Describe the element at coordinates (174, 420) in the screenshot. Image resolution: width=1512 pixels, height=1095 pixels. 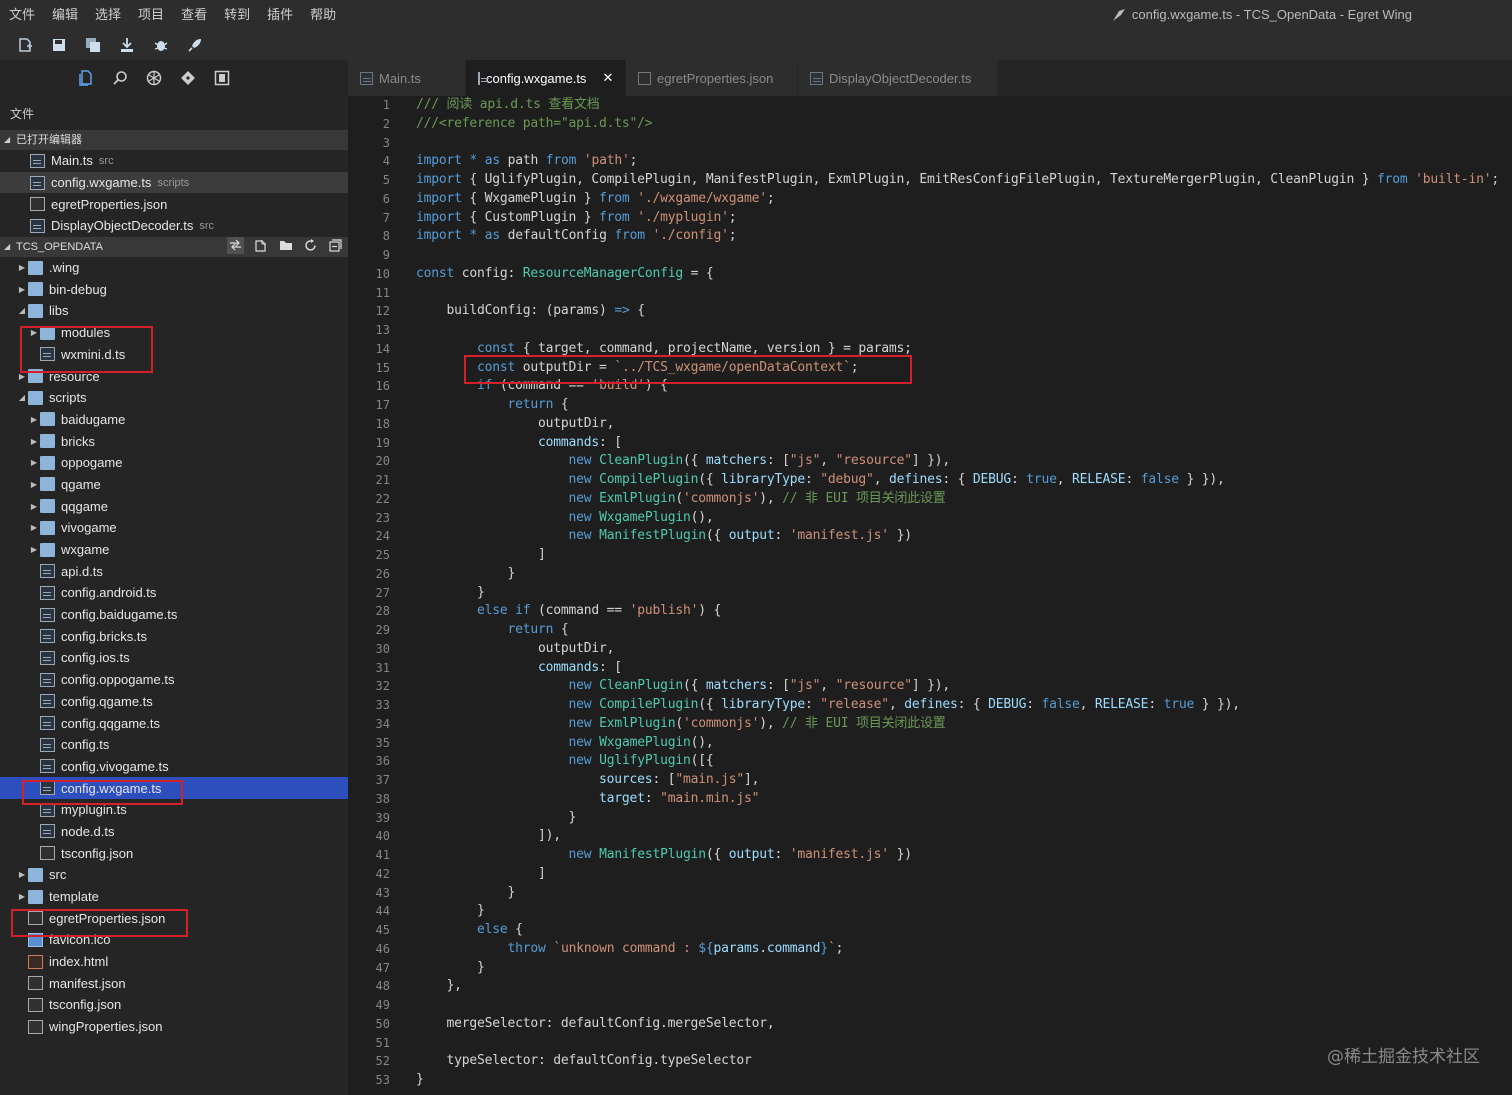
I see `tree-folder: ▶ baidugame` at that location.